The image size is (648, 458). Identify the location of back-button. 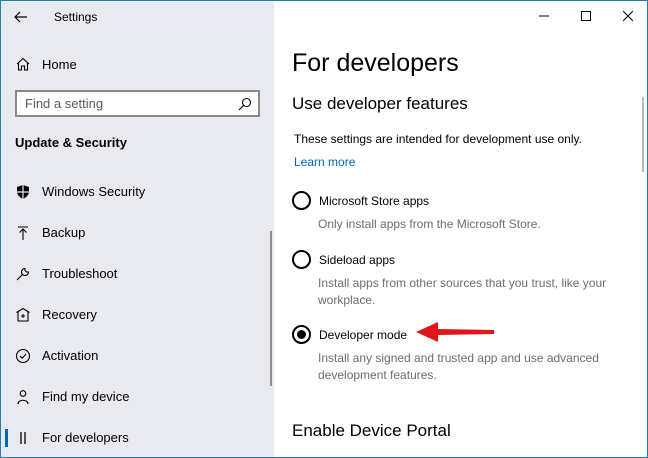
(21, 17).